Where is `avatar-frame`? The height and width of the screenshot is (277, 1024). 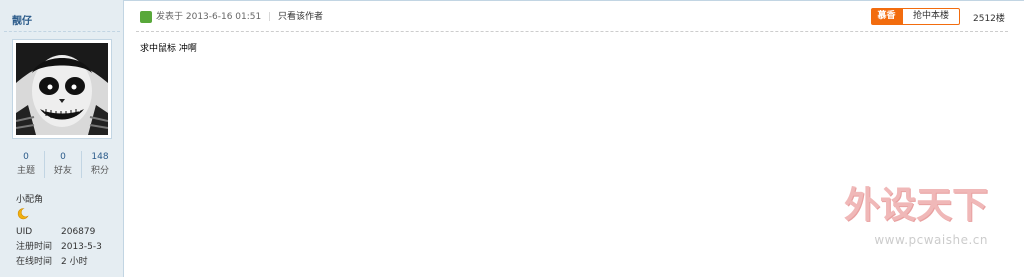
avatar-frame is located at coordinates (62, 89).